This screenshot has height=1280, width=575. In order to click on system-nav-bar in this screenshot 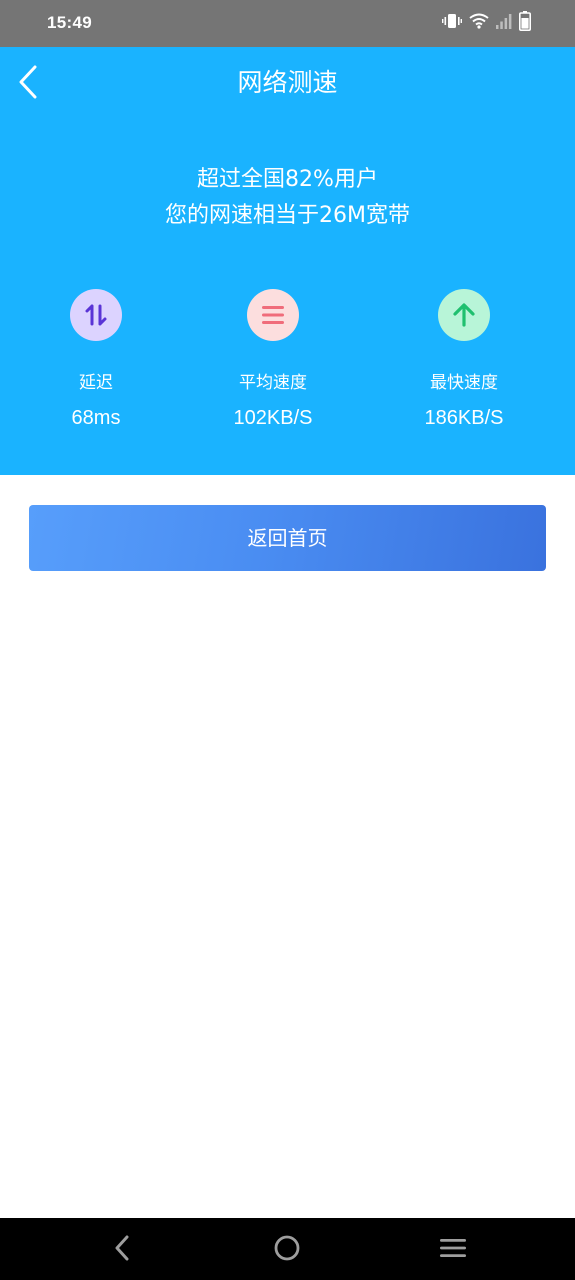, I will do `click(287, 1249)`.